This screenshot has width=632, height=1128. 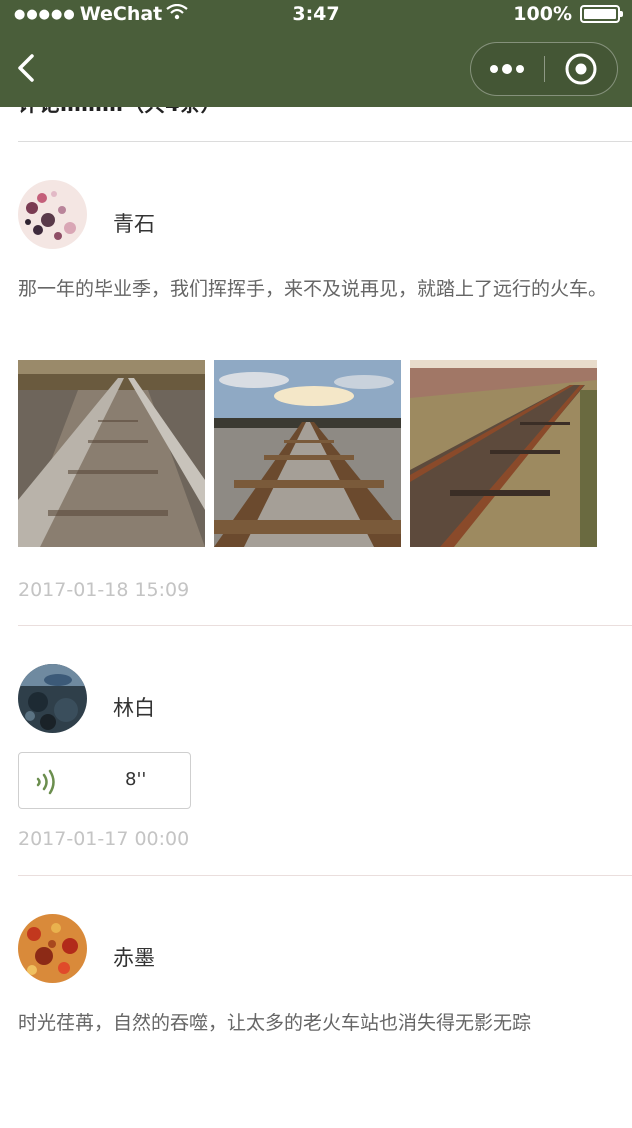 What do you see at coordinates (316, 69) in the screenshot?
I see `nav-bar` at bounding box center [316, 69].